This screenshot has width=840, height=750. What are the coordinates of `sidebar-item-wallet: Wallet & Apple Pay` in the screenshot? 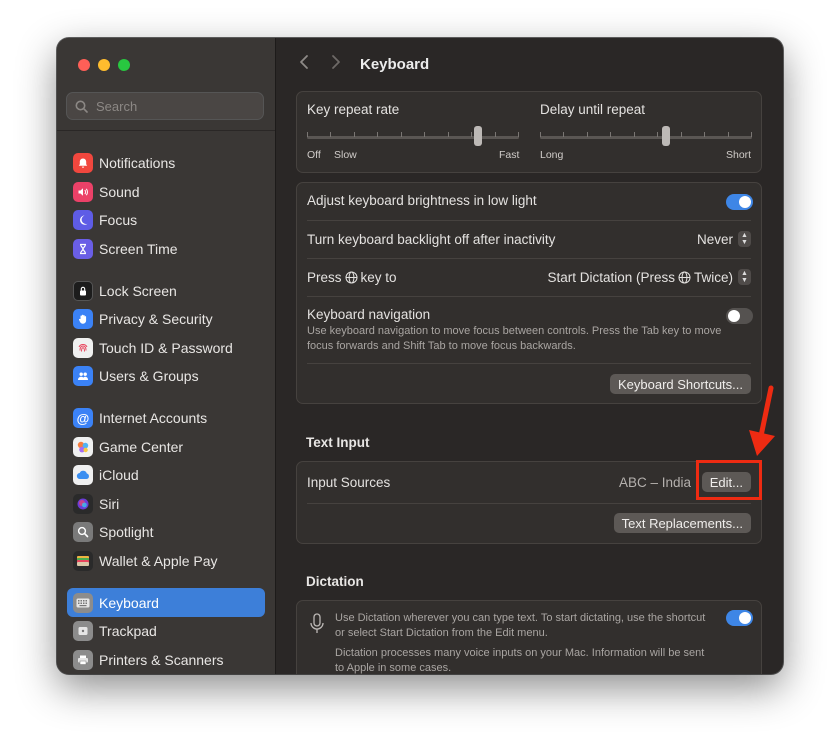 It's located at (166, 561).